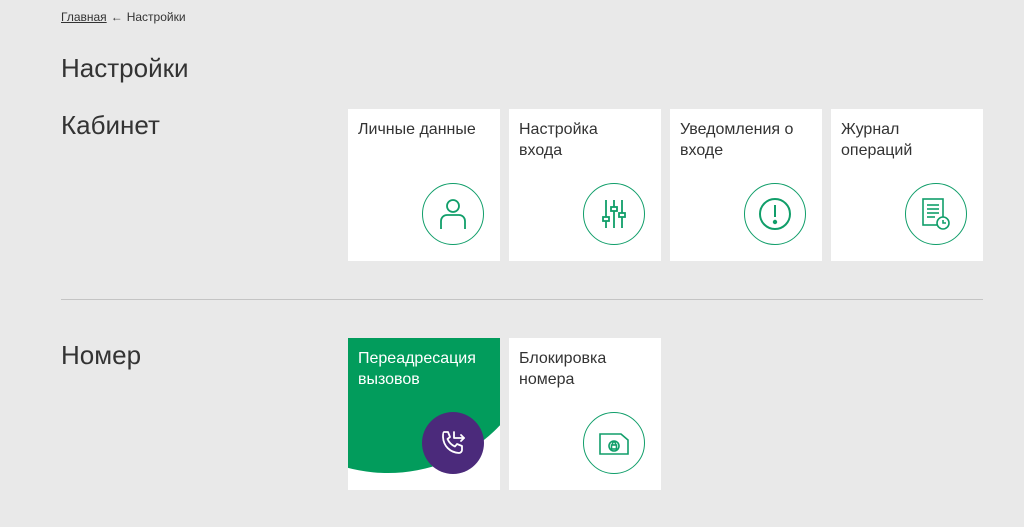  I want to click on sliders-icon, so click(614, 214).